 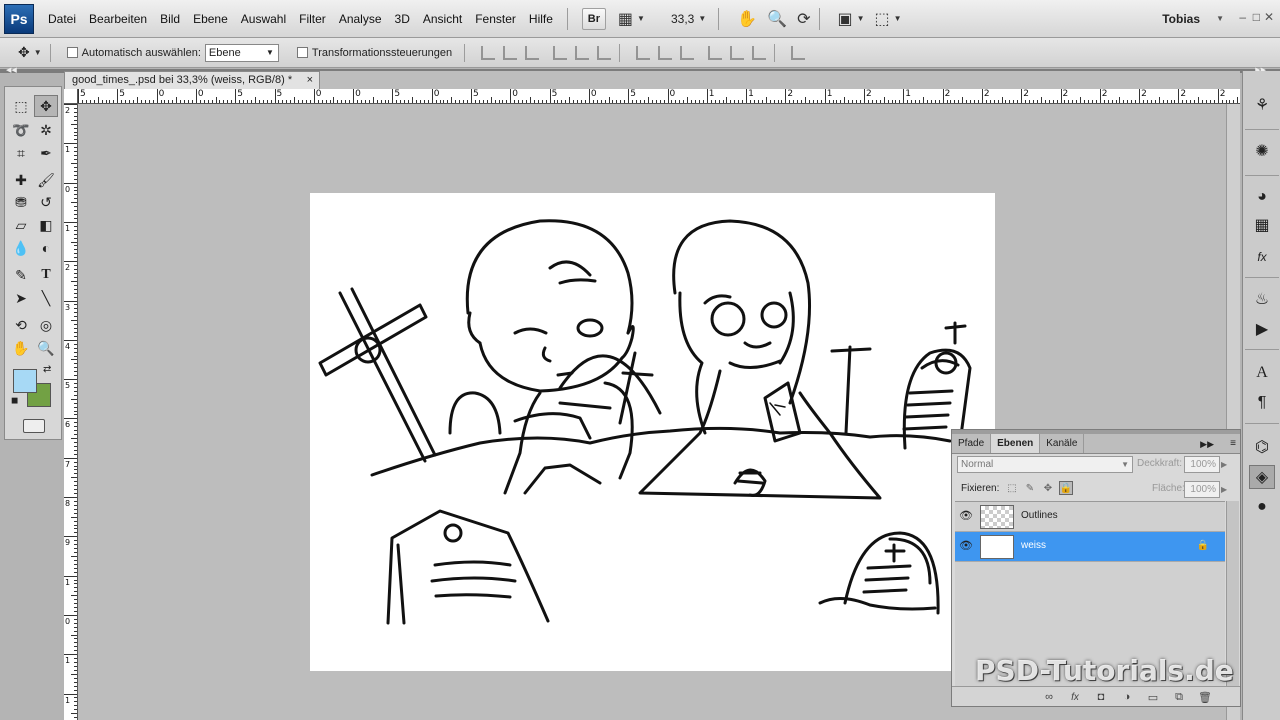 What do you see at coordinates (1090, 547) in the screenshot?
I see `layer-row-weiss: 👁 weiss 🔒` at bounding box center [1090, 547].